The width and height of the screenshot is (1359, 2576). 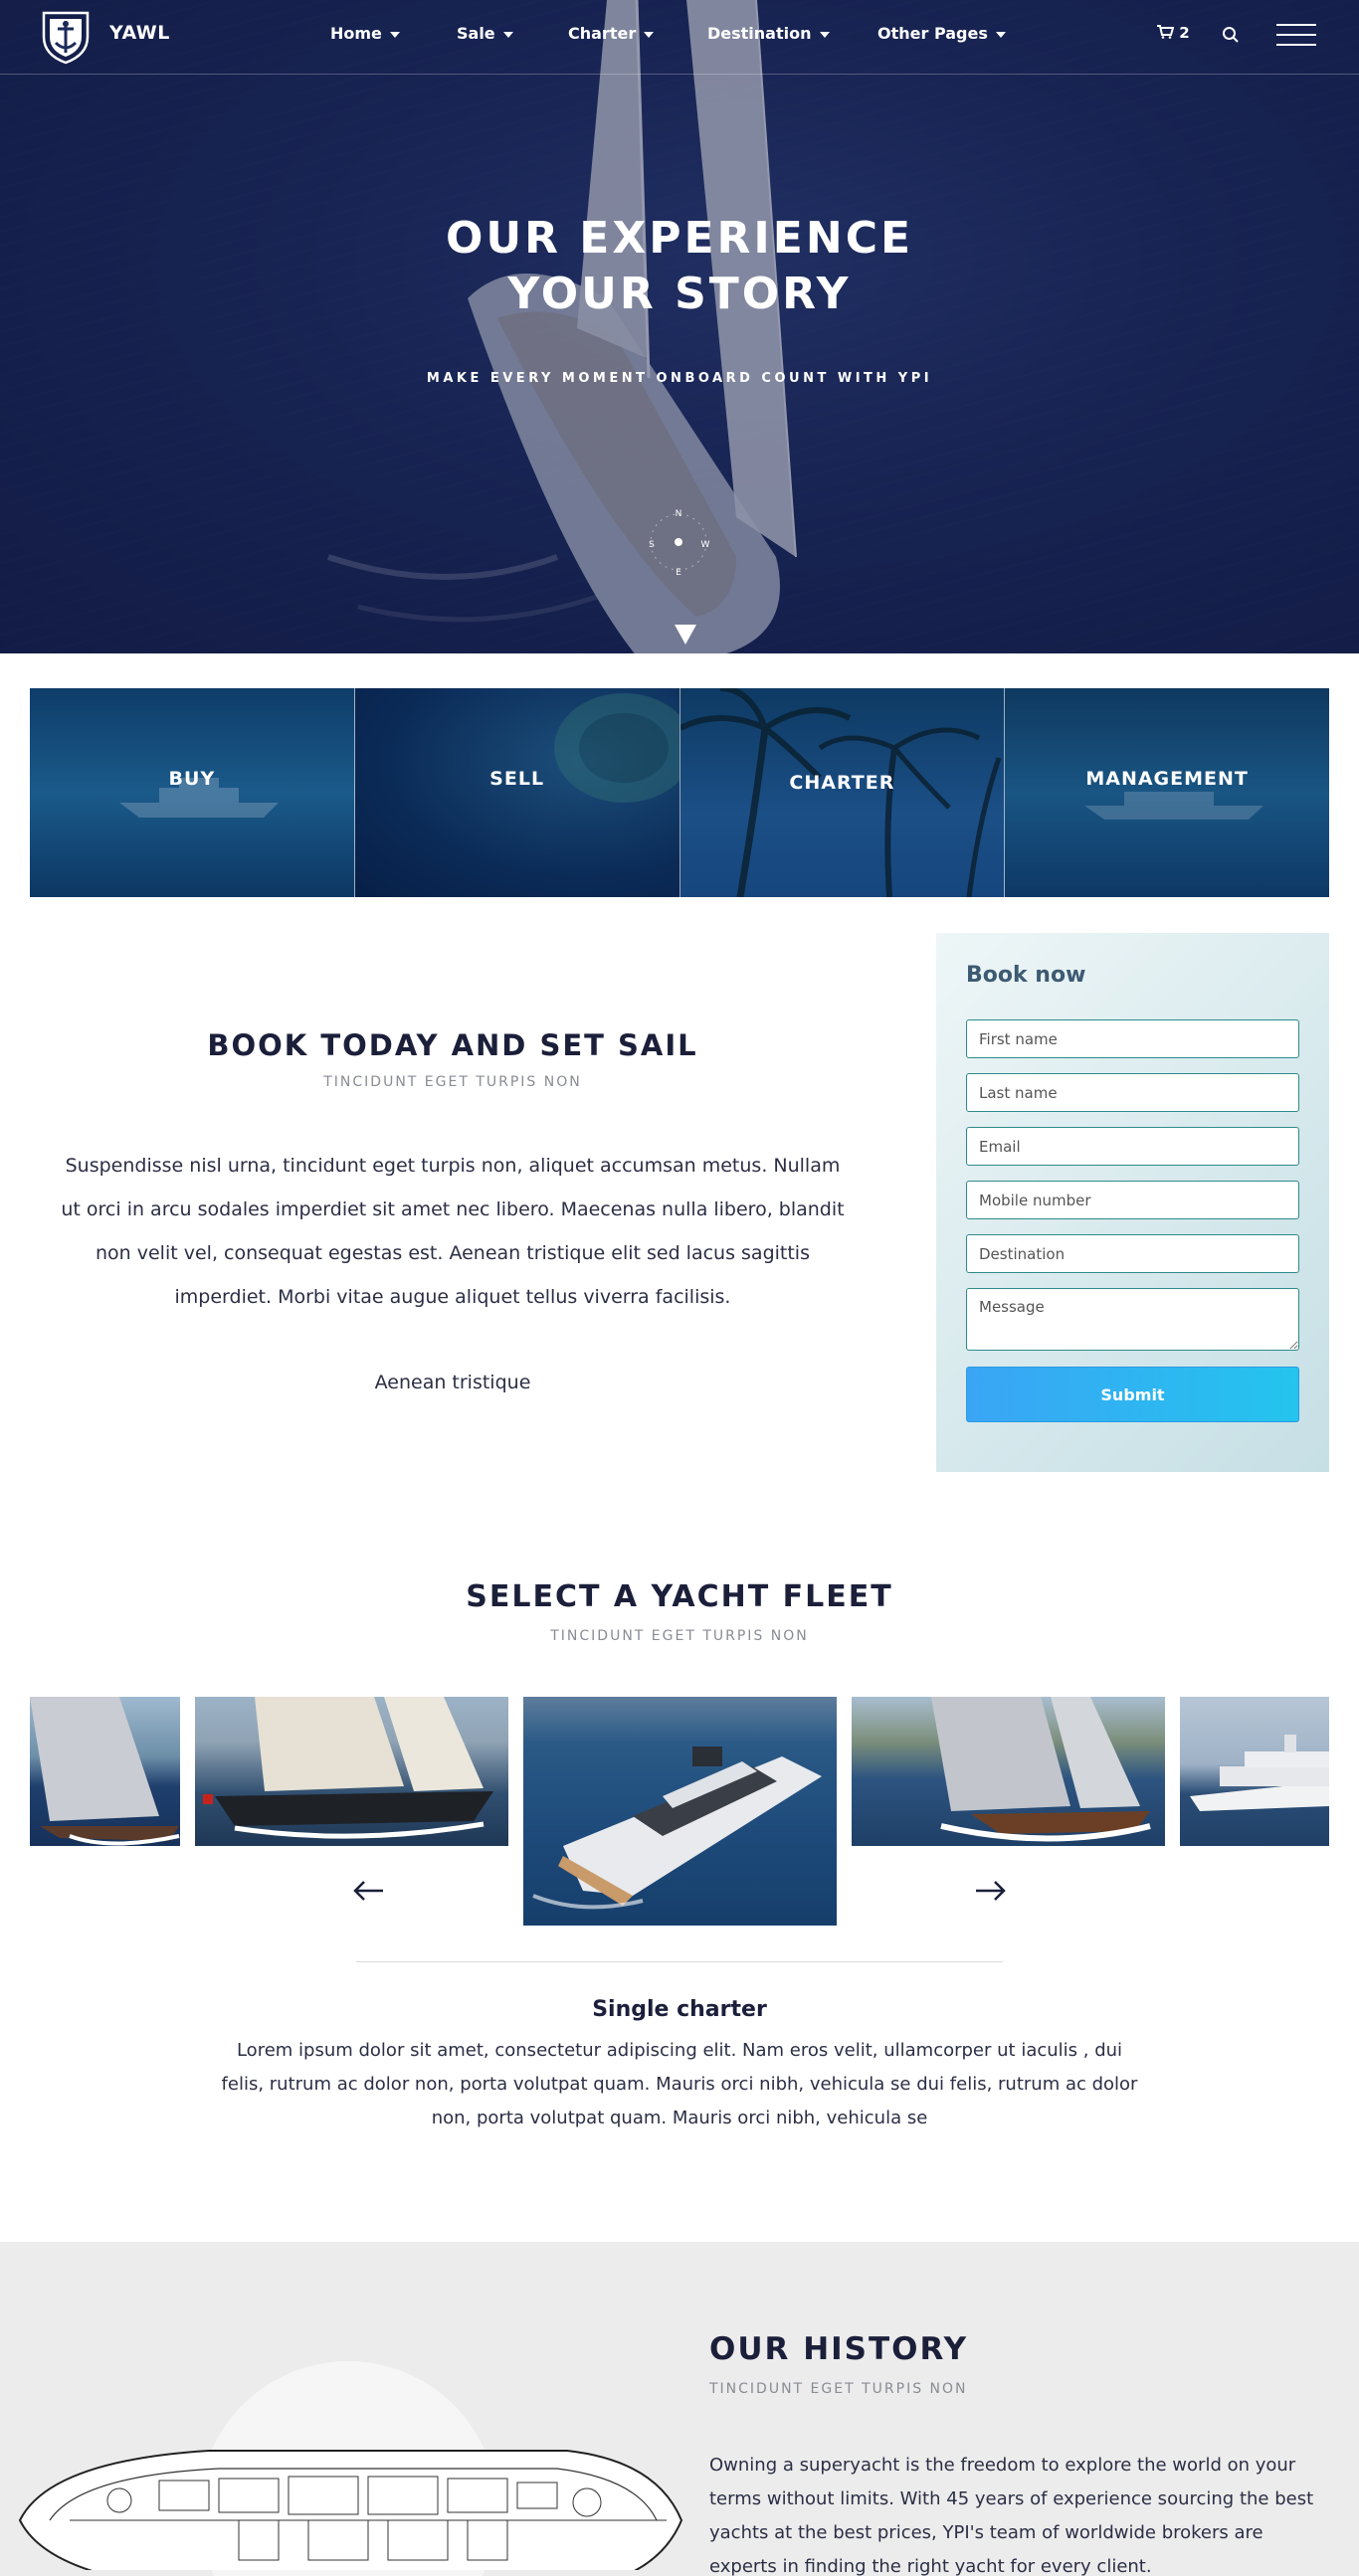 What do you see at coordinates (679, 294) in the screenshot?
I see `hero-title-line2: YOUR STORY` at bounding box center [679, 294].